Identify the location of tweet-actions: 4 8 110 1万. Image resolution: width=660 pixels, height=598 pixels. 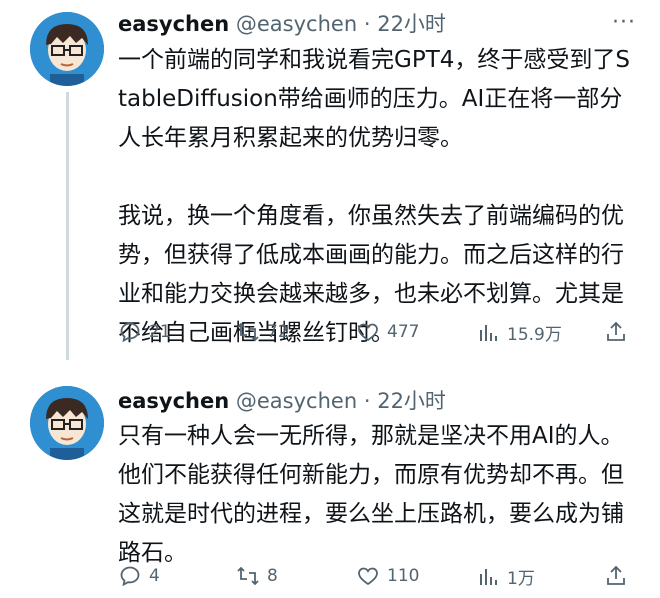
(378, 578).